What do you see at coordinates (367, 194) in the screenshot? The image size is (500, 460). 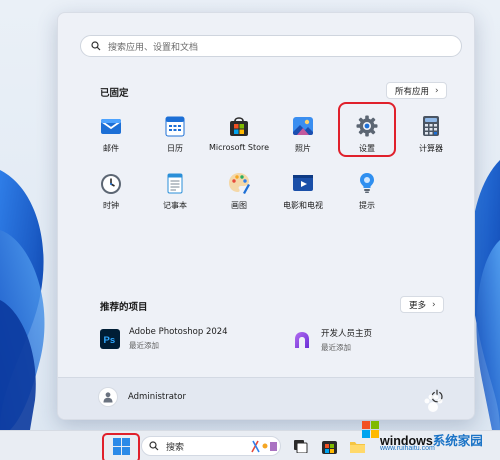 I see `pinned-app-tips: 提示` at bounding box center [367, 194].